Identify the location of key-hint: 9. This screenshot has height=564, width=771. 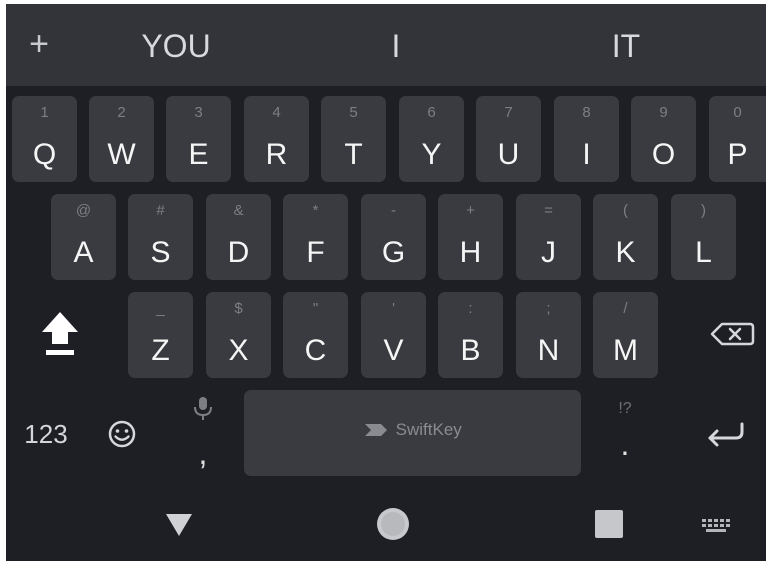
(663, 112).